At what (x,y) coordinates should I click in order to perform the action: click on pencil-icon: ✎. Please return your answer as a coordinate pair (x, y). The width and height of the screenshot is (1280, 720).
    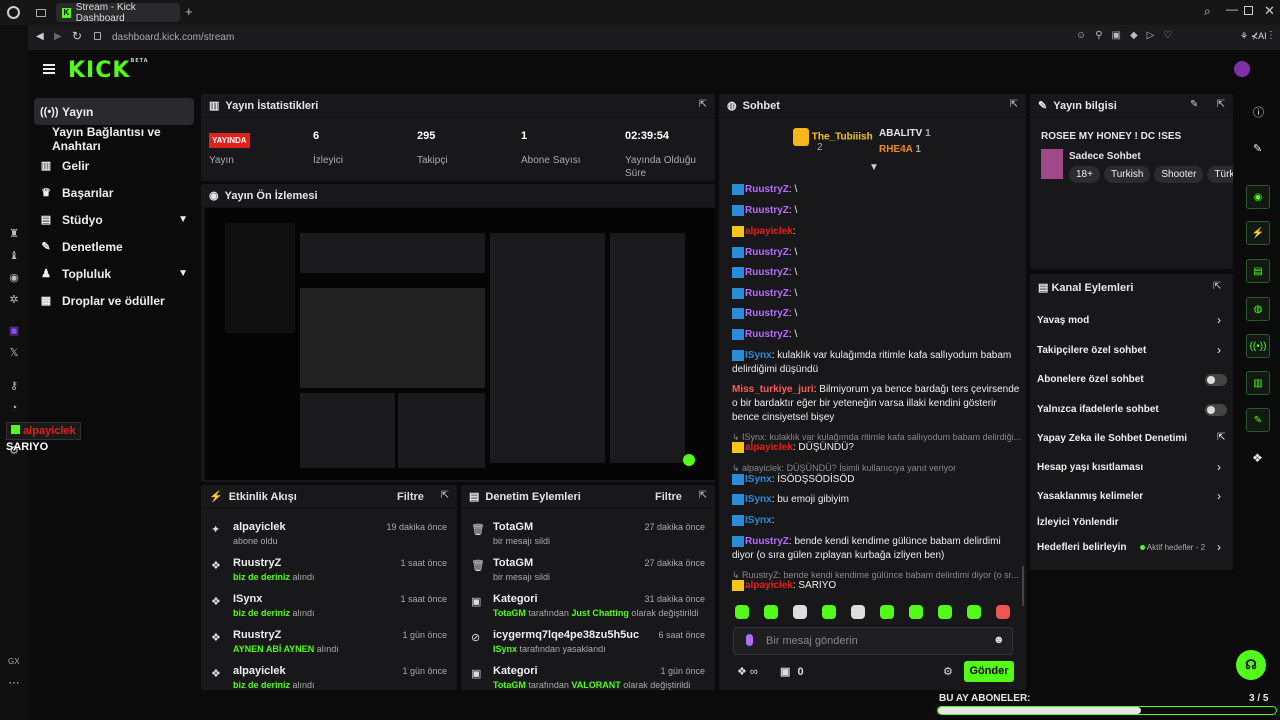
    Looking at the image, I should click on (1257, 148).